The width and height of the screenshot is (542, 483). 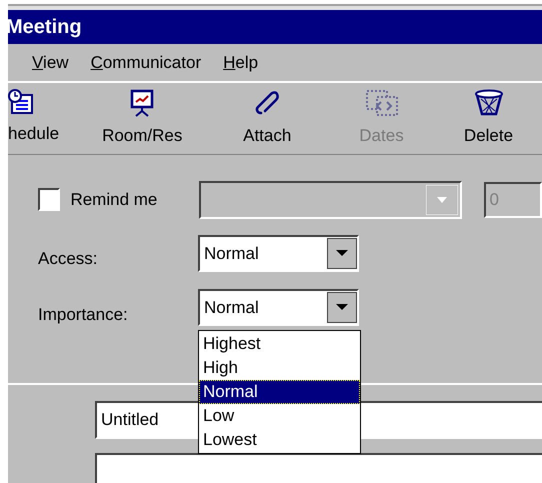 What do you see at coordinates (278, 307) in the screenshot?
I see `importance-dropdown: Normal` at bounding box center [278, 307].